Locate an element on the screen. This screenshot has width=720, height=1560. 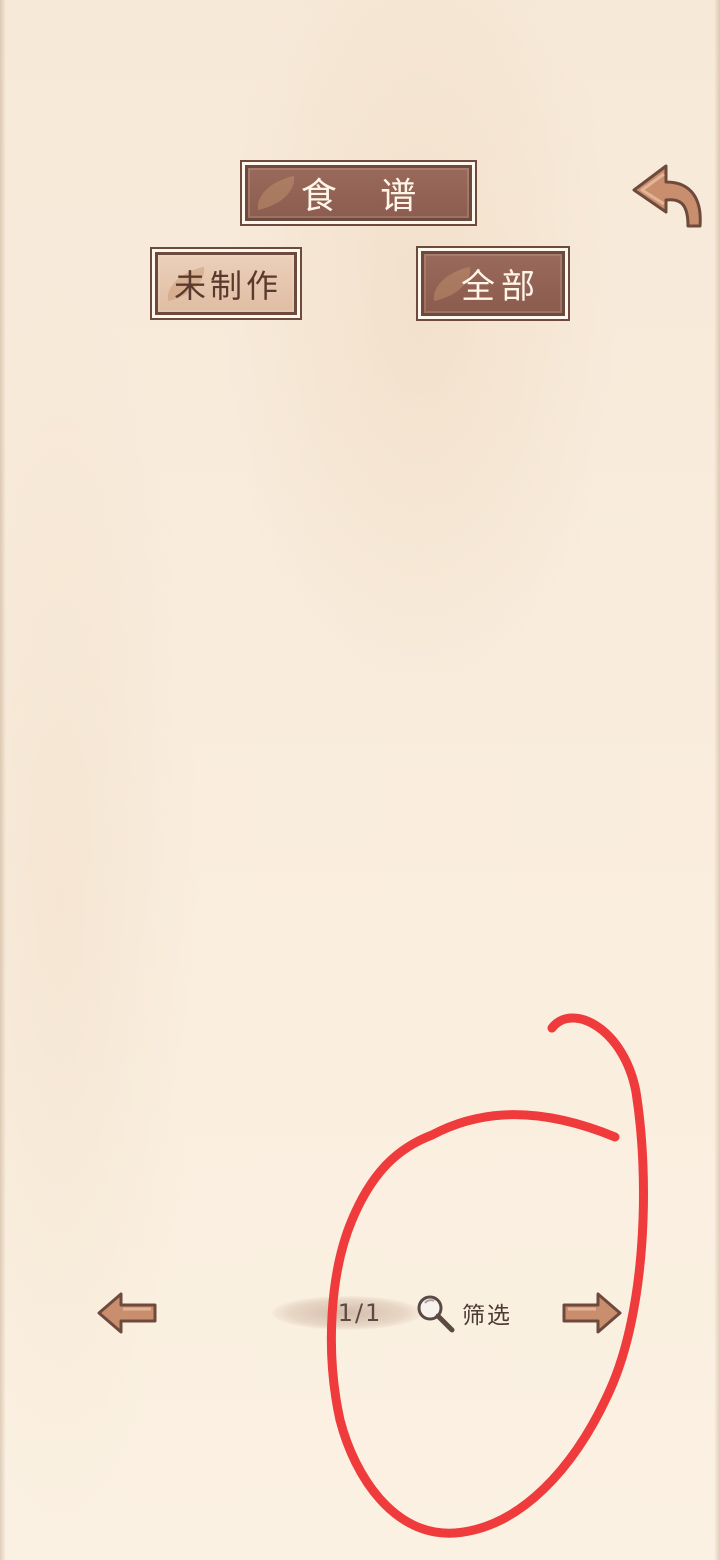
left-arrow-icon is located at coordinates (127, 1313).